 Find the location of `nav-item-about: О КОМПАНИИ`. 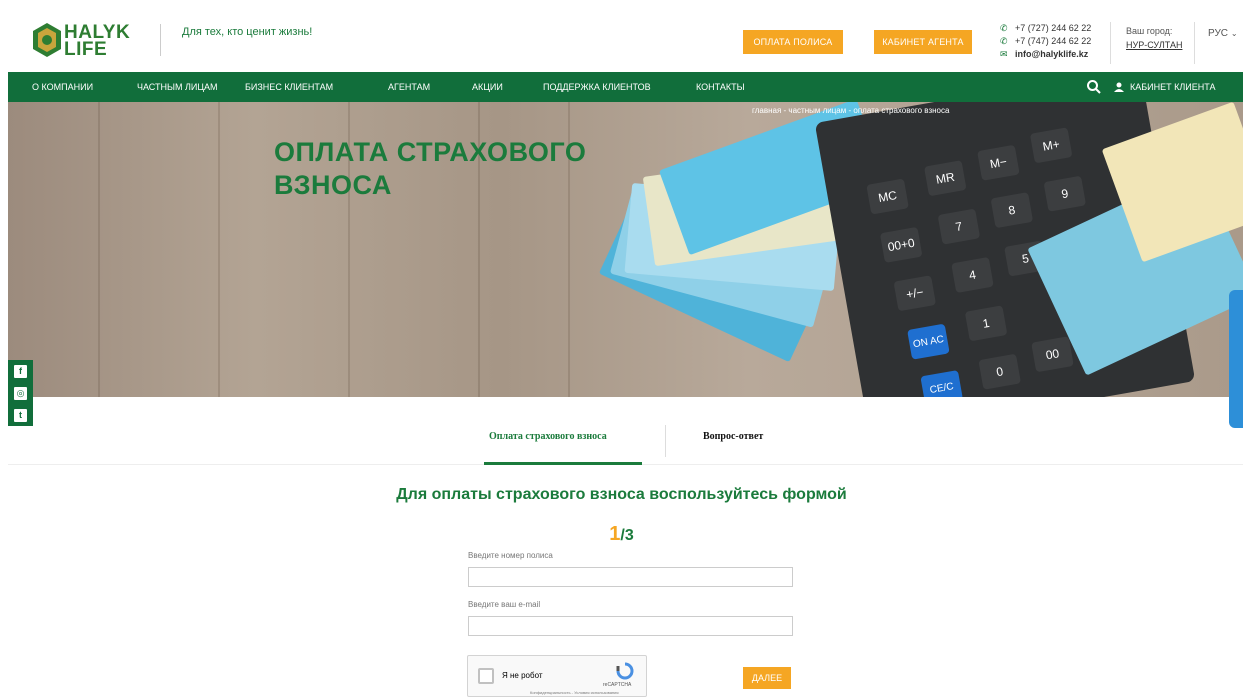

nav-item-about: О КОМПАНИИ is located at coordinates (62, 87).